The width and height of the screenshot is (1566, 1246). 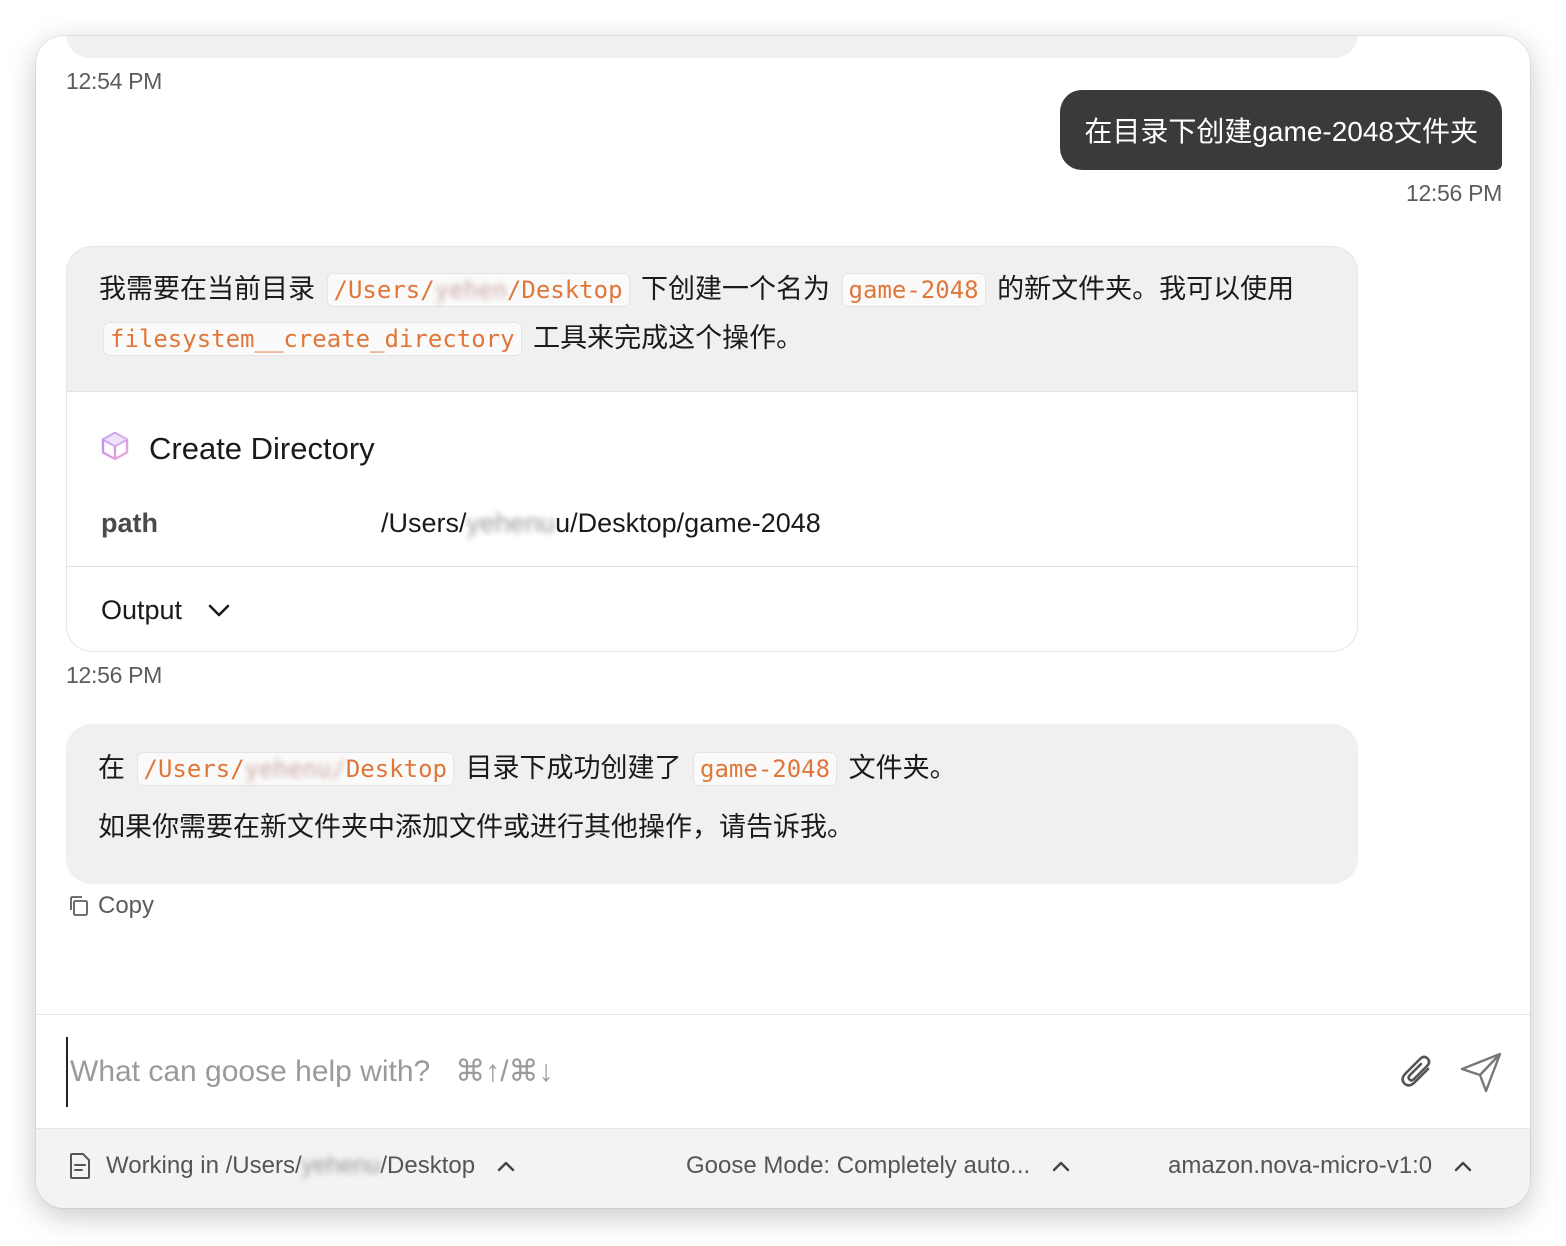 What do you see at coordinates (80, 1166) in the screenshot?
I see `document-icon` at bounding box center [80, 1166].